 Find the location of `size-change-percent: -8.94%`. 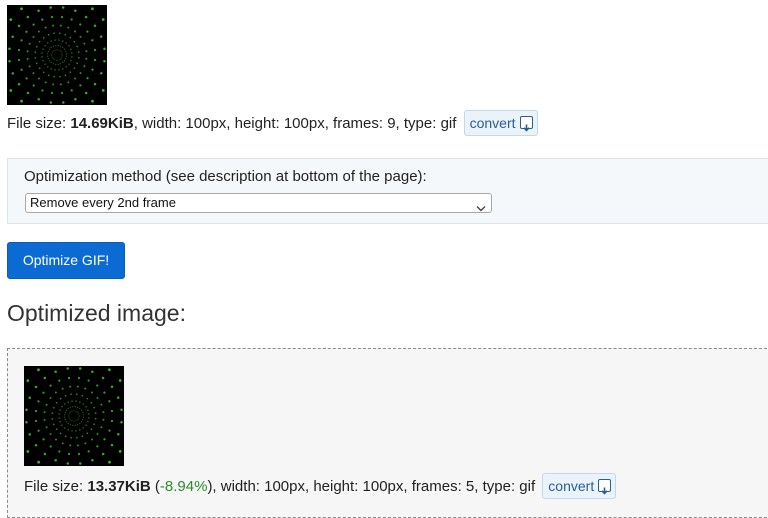

size-change-percent: -8.94% is located at coordinates (183, 486).